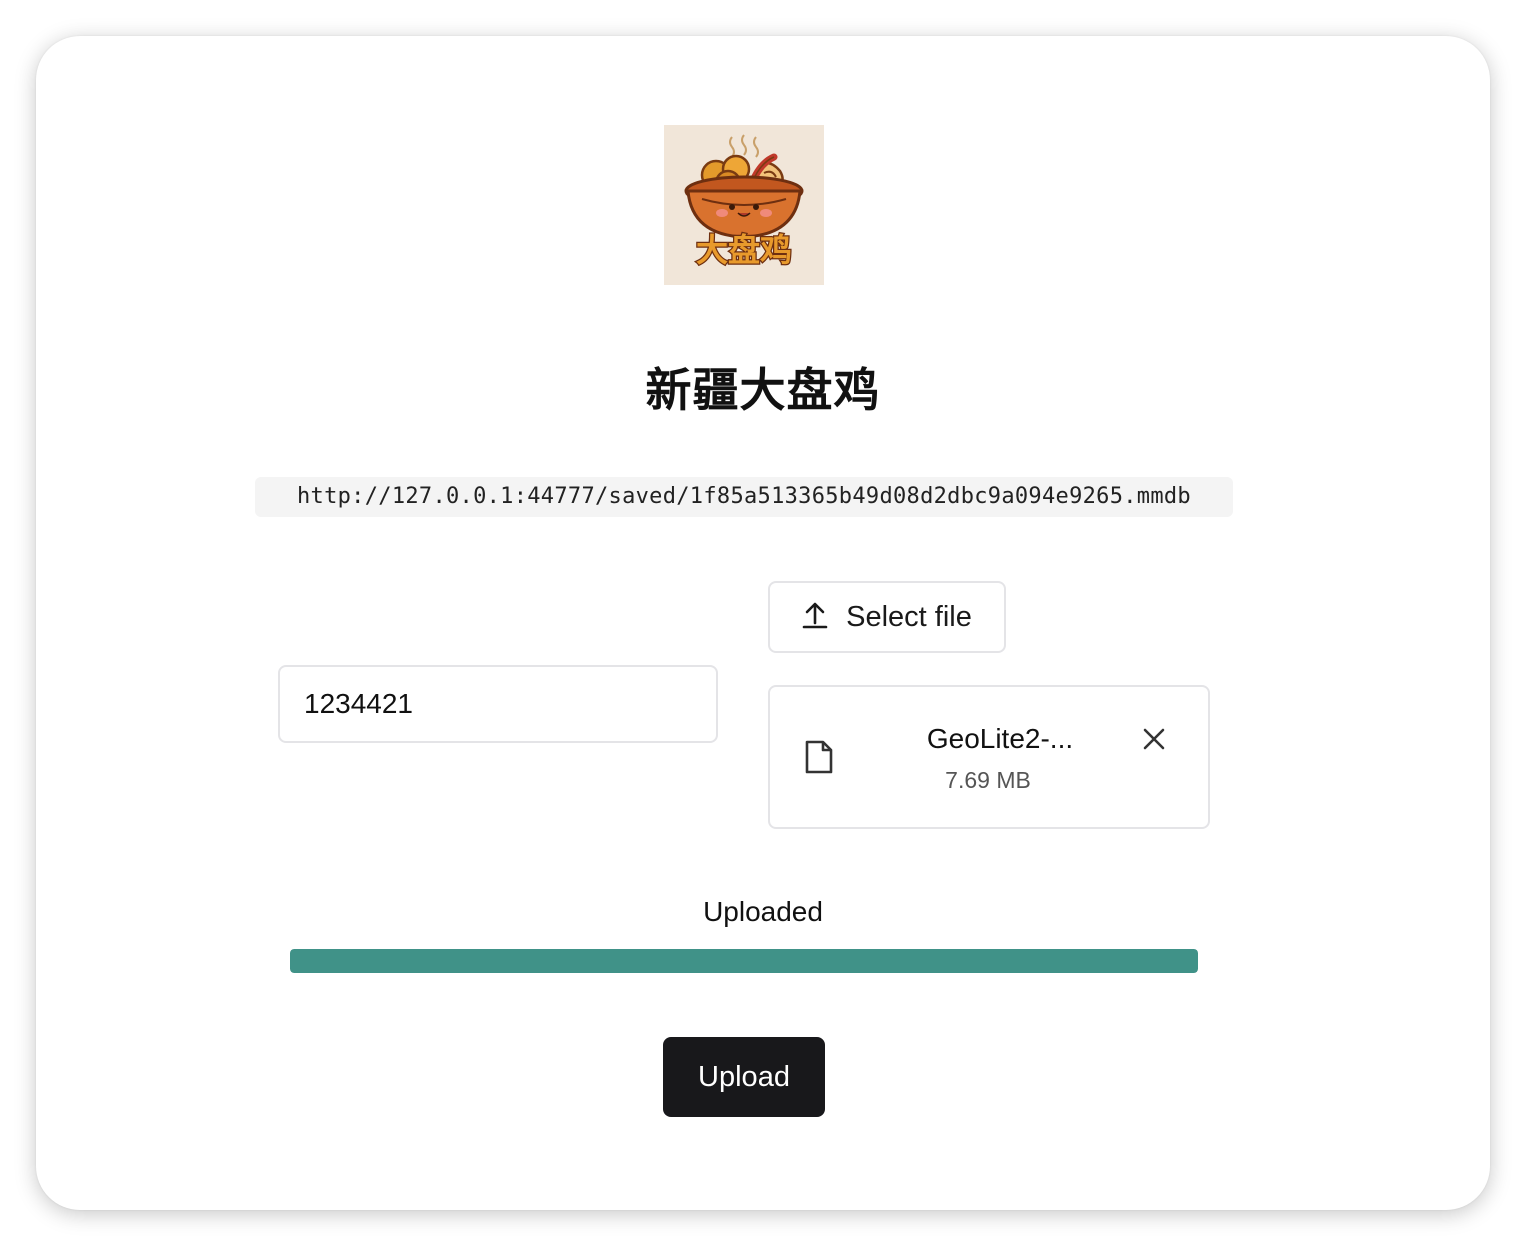 Image resolution: width=1526 pixels, height=1246 pixels. Describe the element at coordinates (815, 617) in the screenshot. I see `upload-icon` at that location.